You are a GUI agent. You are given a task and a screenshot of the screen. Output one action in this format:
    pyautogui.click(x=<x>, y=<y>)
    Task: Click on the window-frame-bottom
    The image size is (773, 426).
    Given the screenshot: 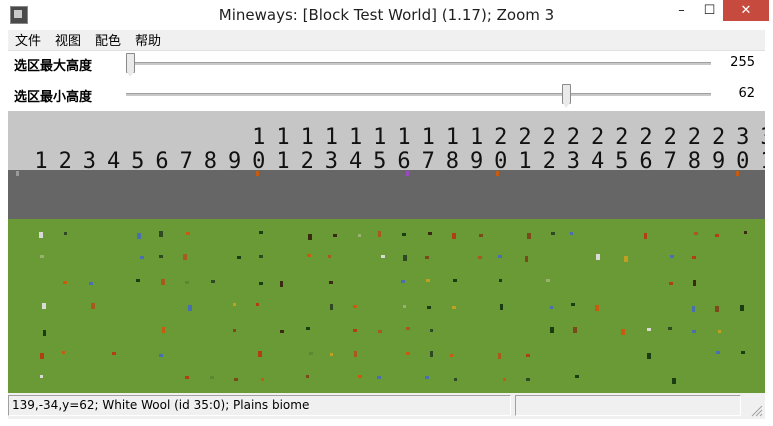 What is the action you would take?
    pyautogui.click(x=386, y=422)
    